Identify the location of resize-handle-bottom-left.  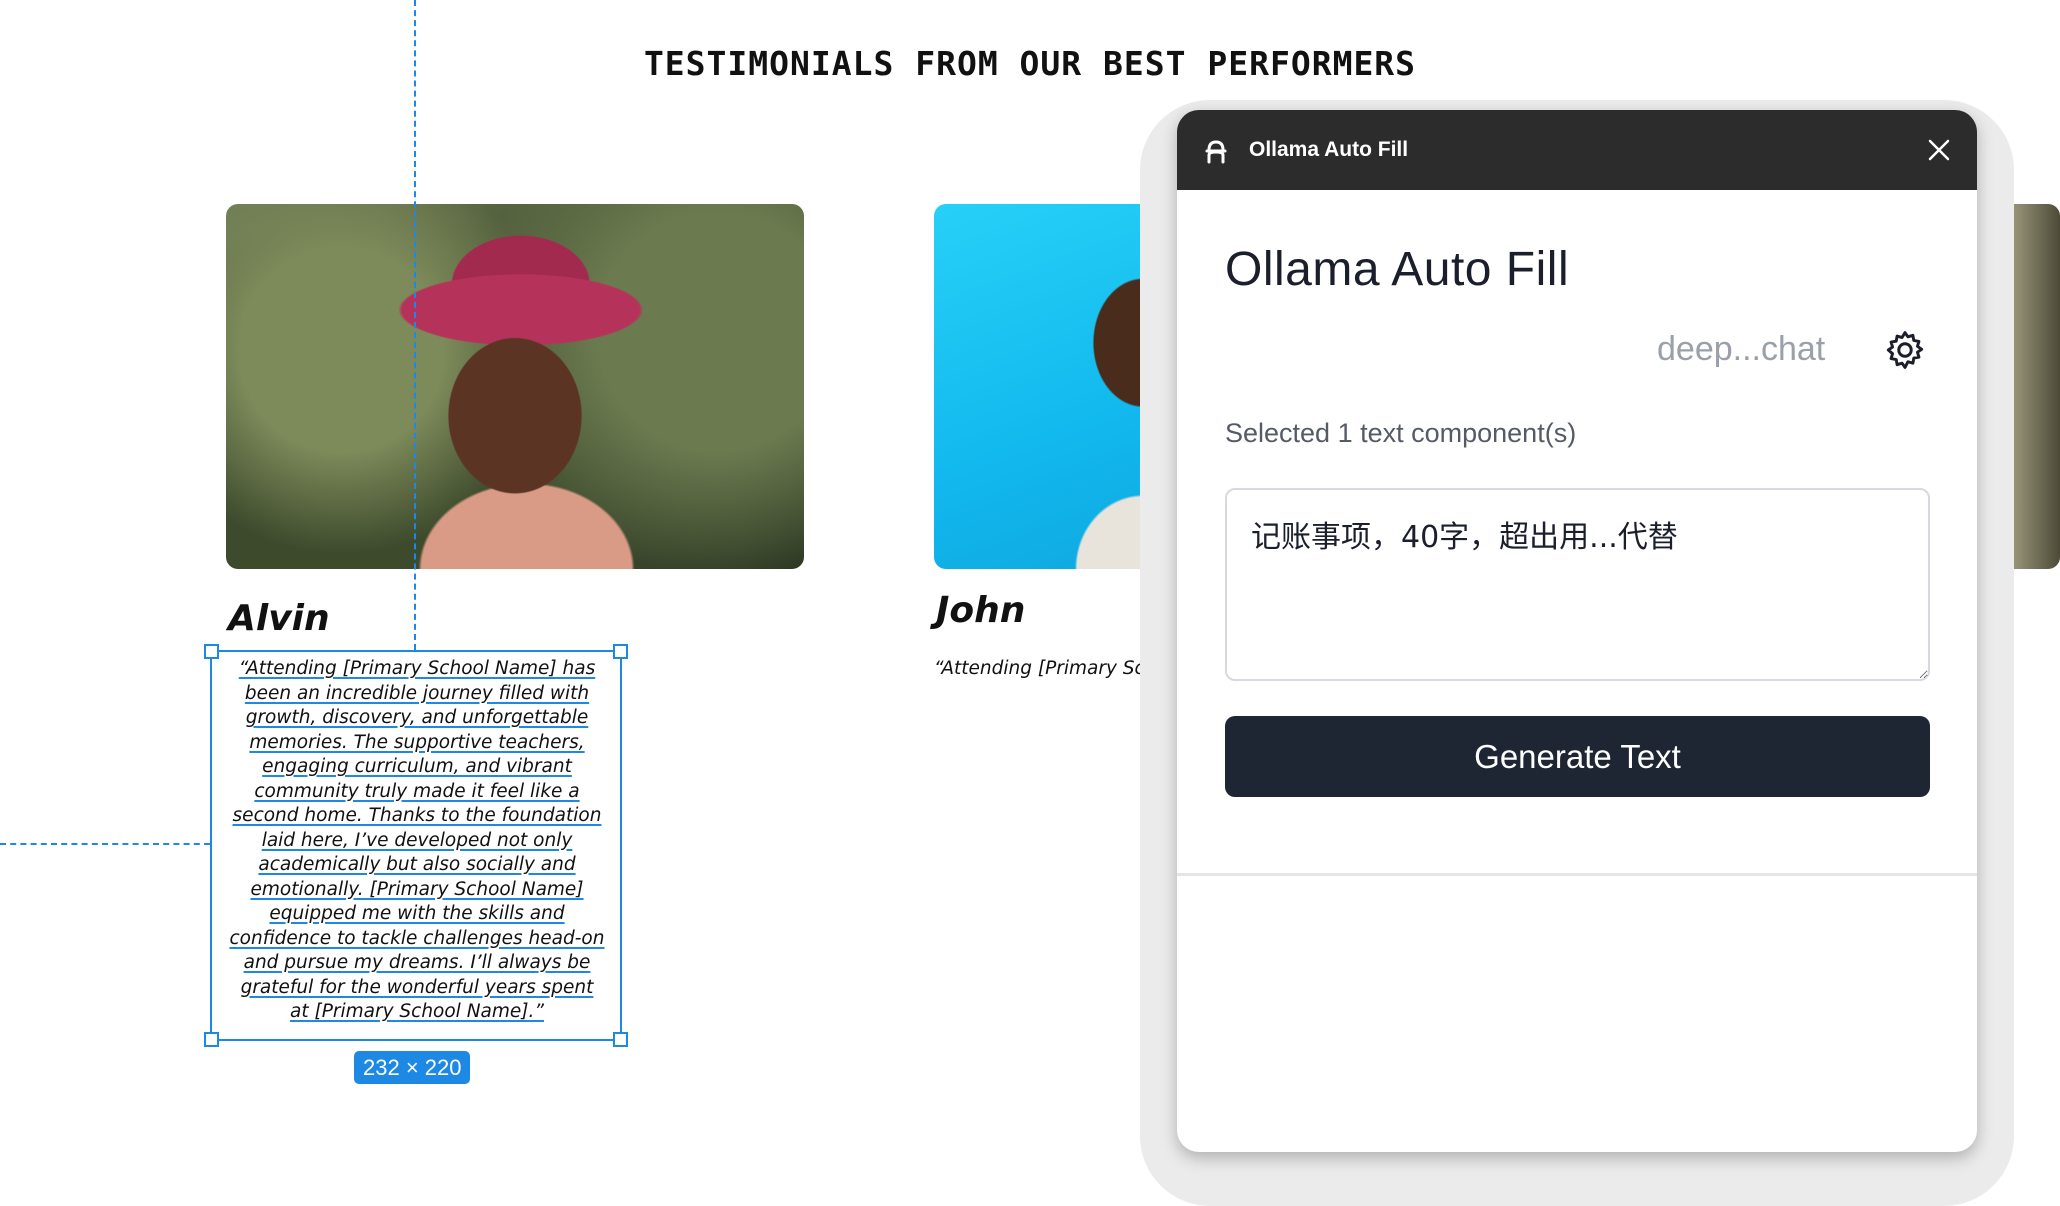
(211, 1039).